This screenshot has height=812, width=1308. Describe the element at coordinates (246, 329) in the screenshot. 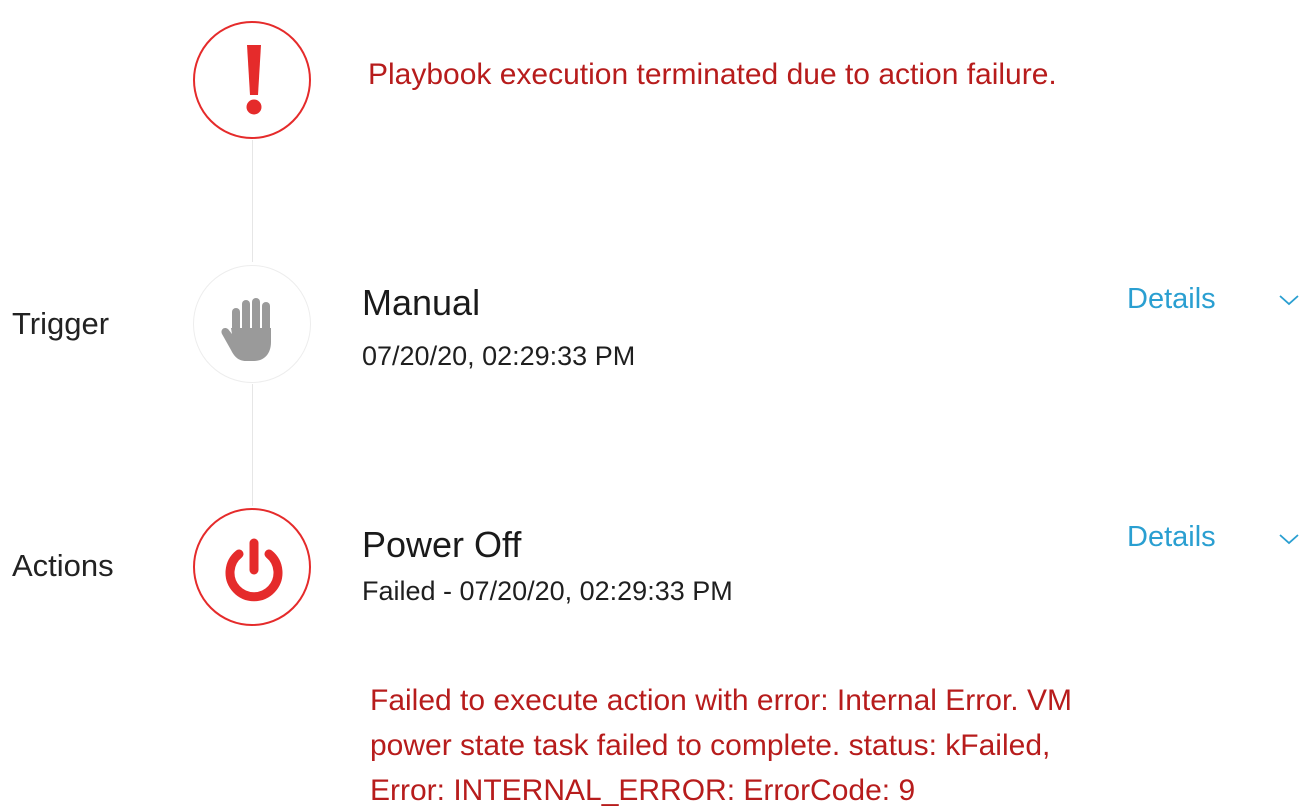

I see `hand-icon` at that location.